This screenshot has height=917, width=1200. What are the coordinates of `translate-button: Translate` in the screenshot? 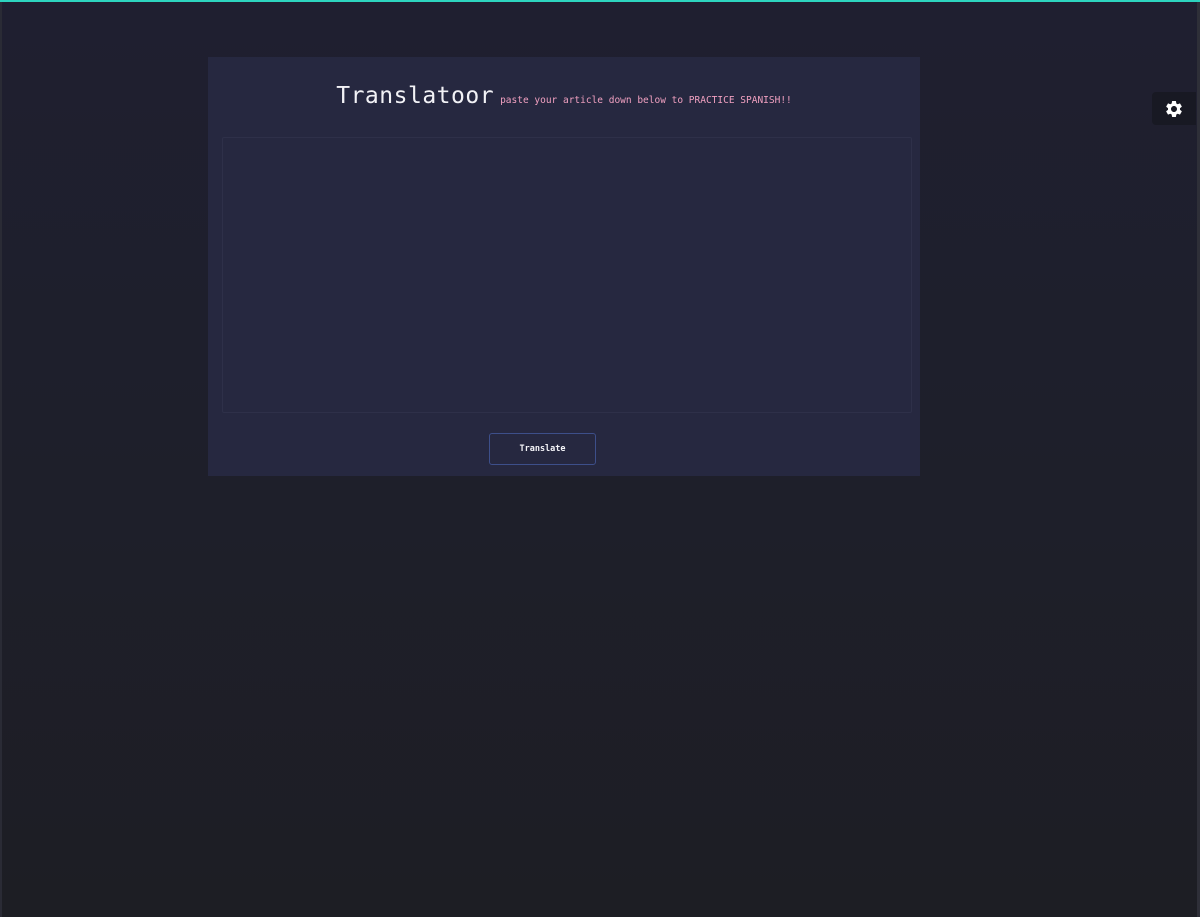 It's located at (542, 449).